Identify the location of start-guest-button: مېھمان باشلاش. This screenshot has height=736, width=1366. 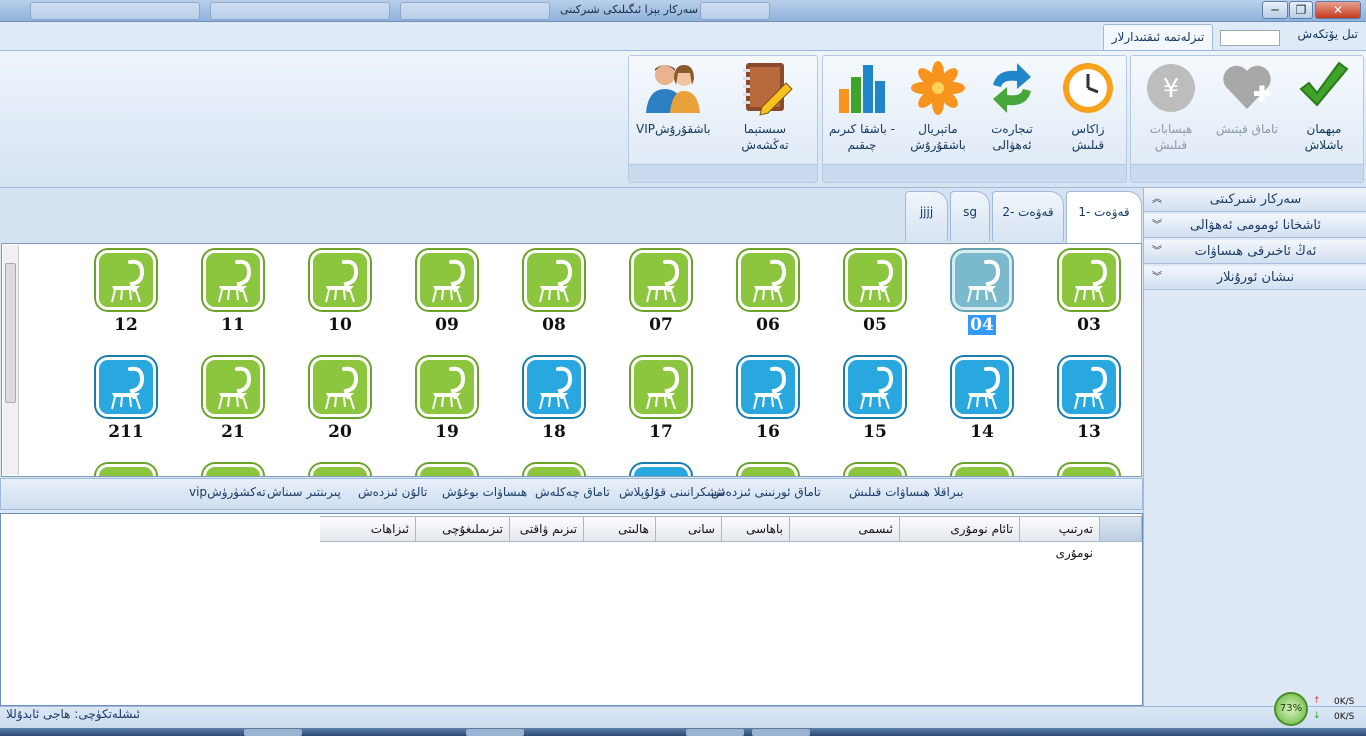
(1324, 107).